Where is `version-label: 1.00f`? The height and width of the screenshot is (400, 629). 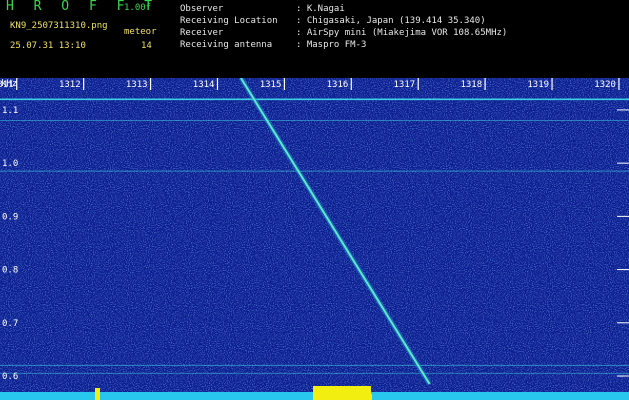
version-label: 1.00f is located at coordinates (138, 8).